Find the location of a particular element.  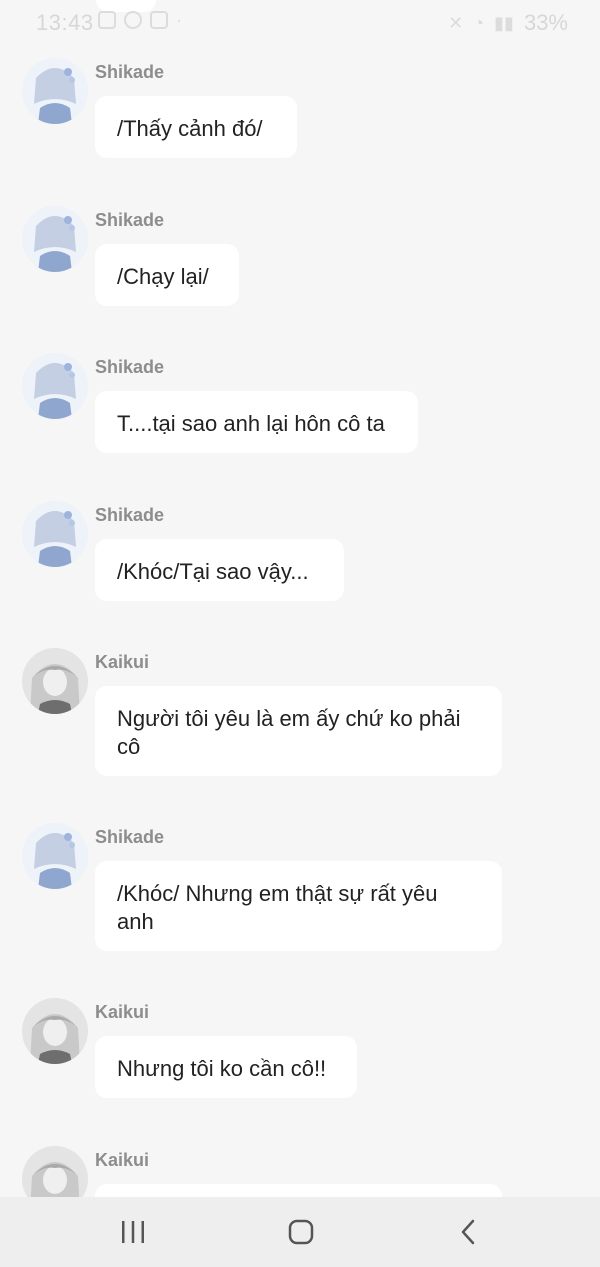

chat-notification-icon is located at coordinates (159, 20).